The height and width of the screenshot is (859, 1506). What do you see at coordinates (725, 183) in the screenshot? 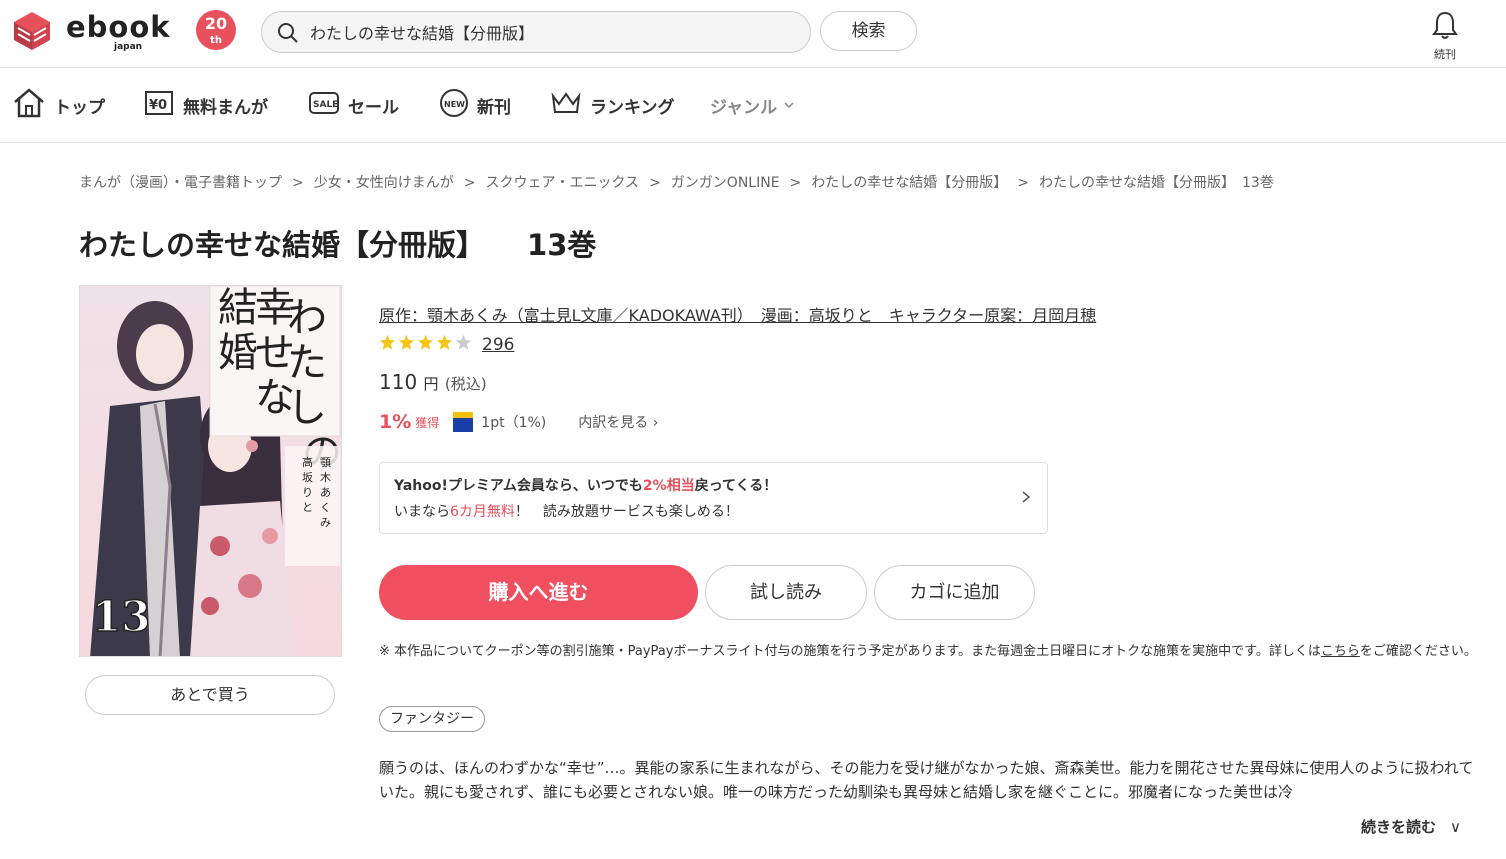
I see `breadcrumb-item: ガンガンONLINE` at bounding box center [725, 183].